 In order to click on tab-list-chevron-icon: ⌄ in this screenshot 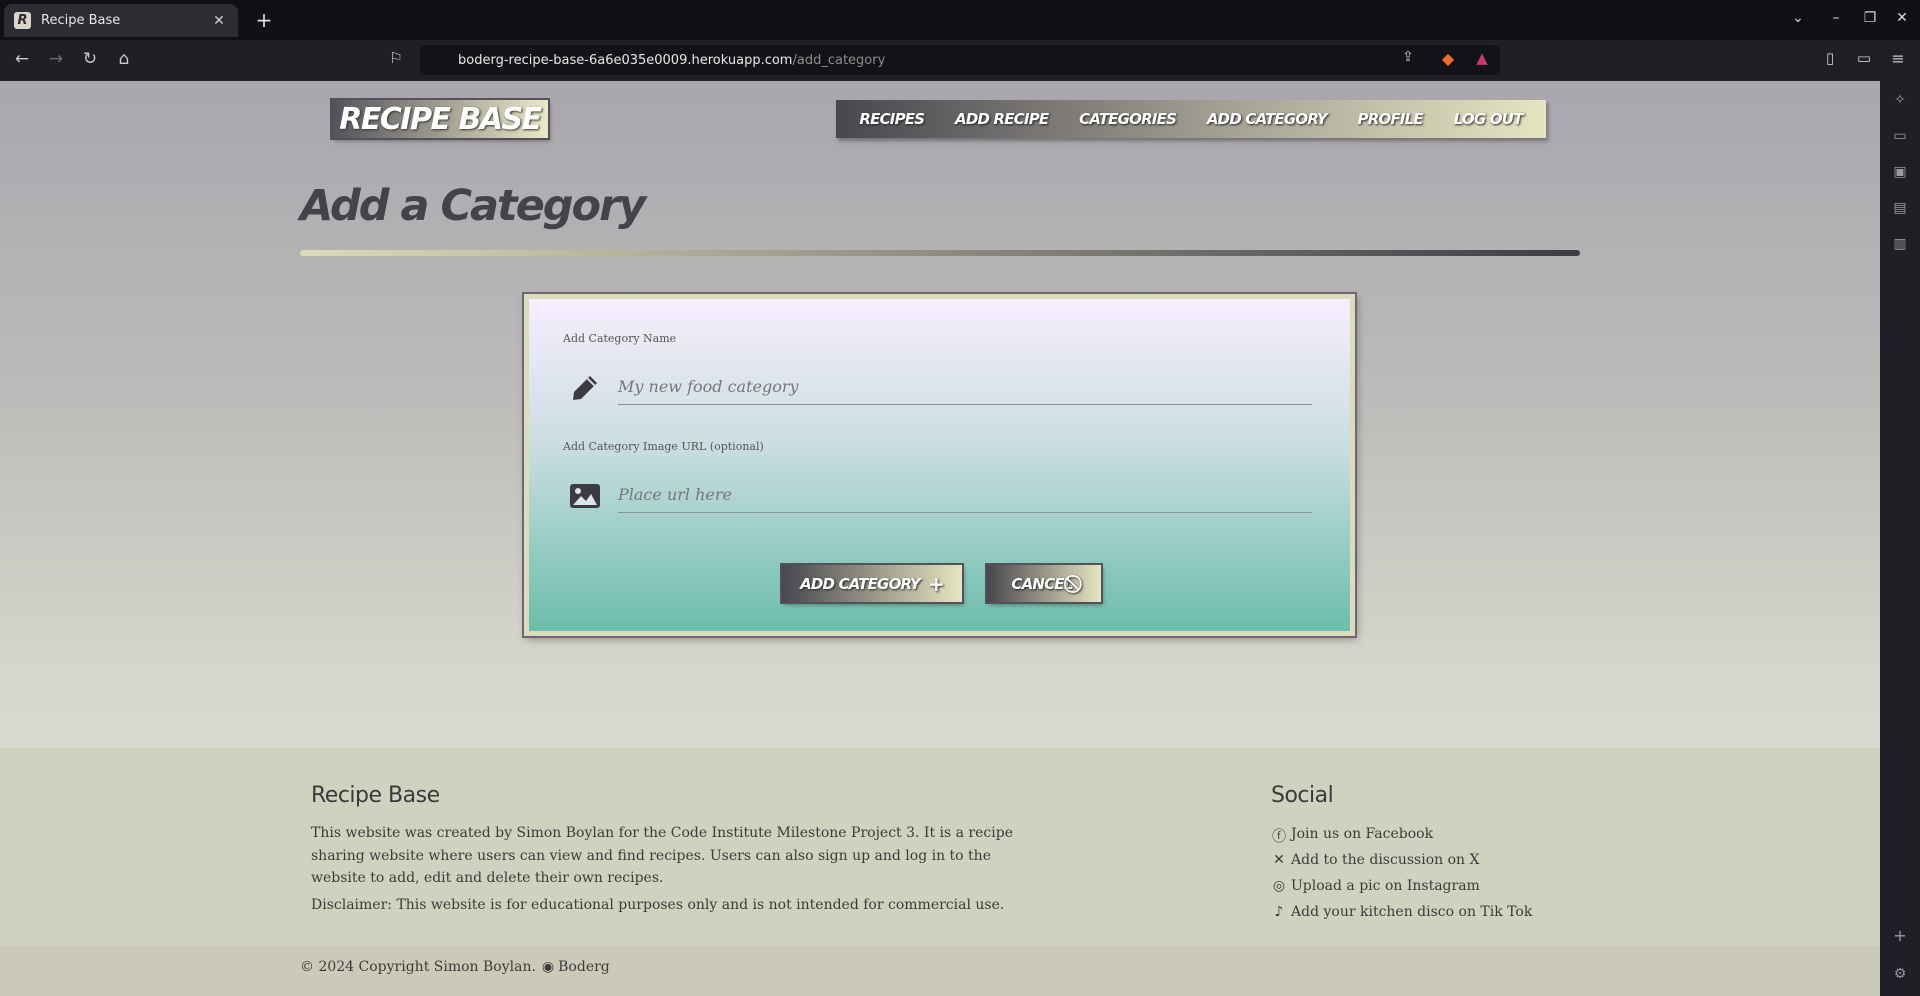, I will do `click(1798, 18)`.